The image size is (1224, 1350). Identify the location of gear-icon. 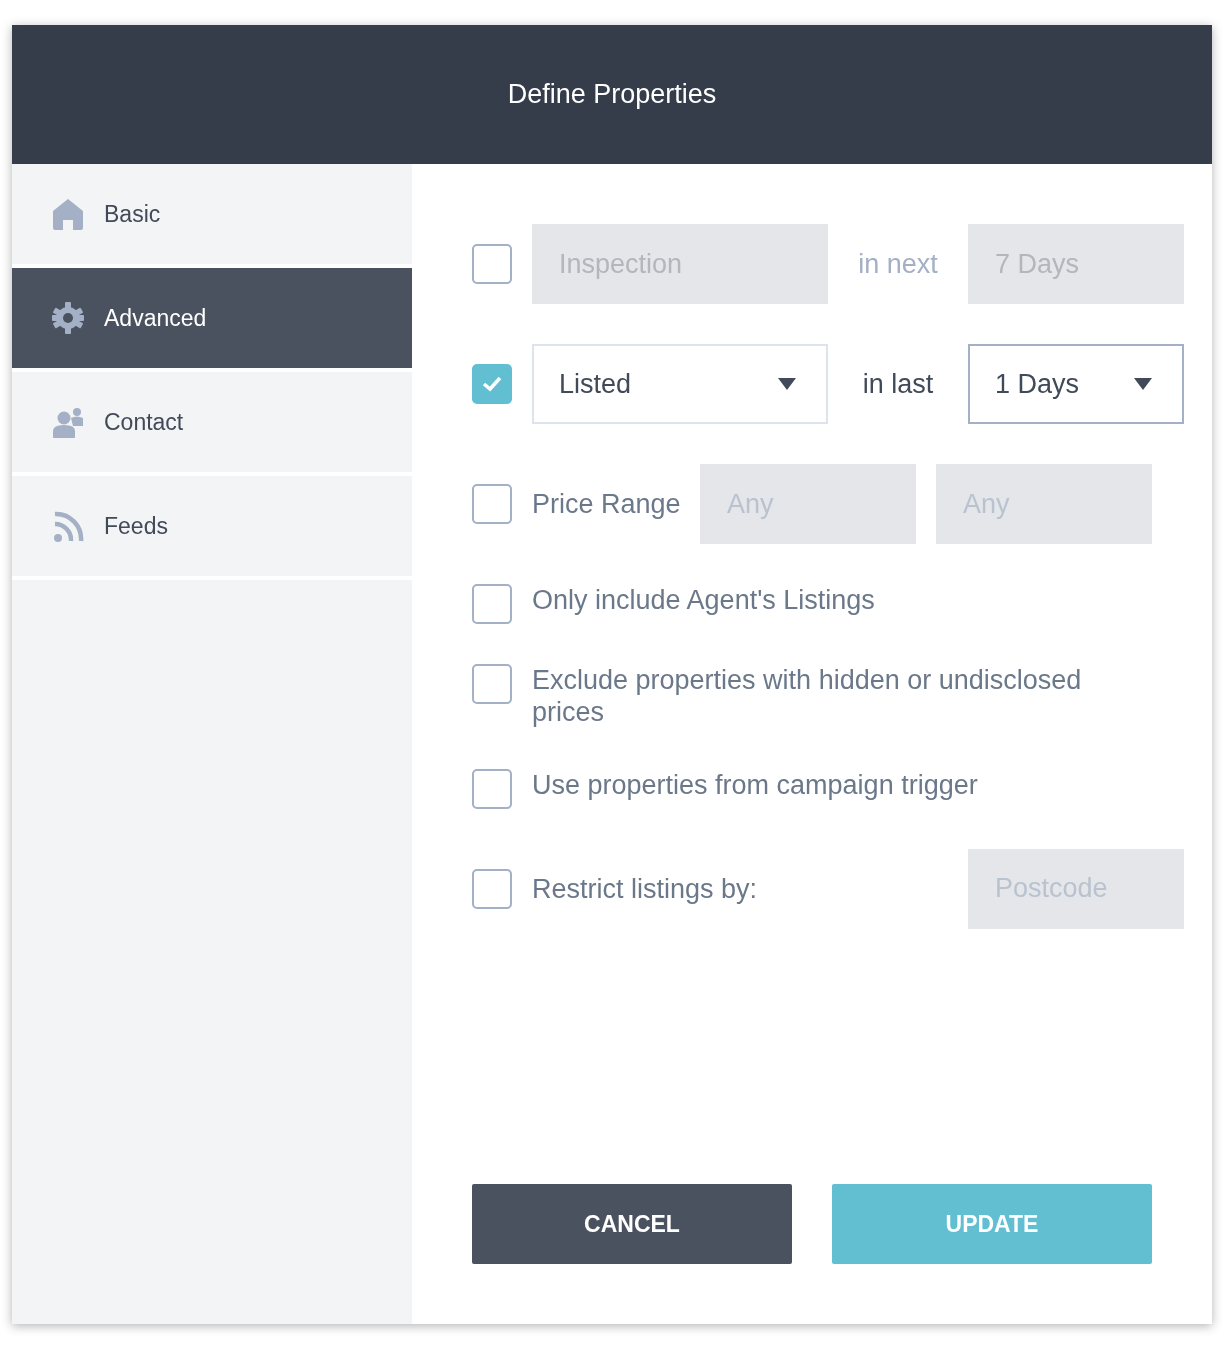
(68, 318).